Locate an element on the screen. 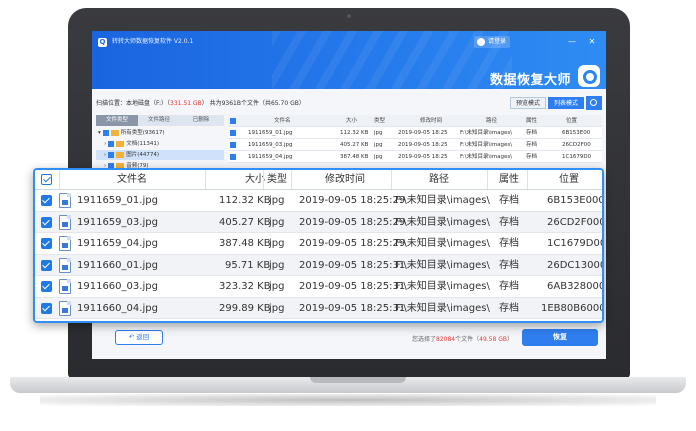  left-tabs: 文件类型 文件路径 已删除 is located at coordinates (160, 120).